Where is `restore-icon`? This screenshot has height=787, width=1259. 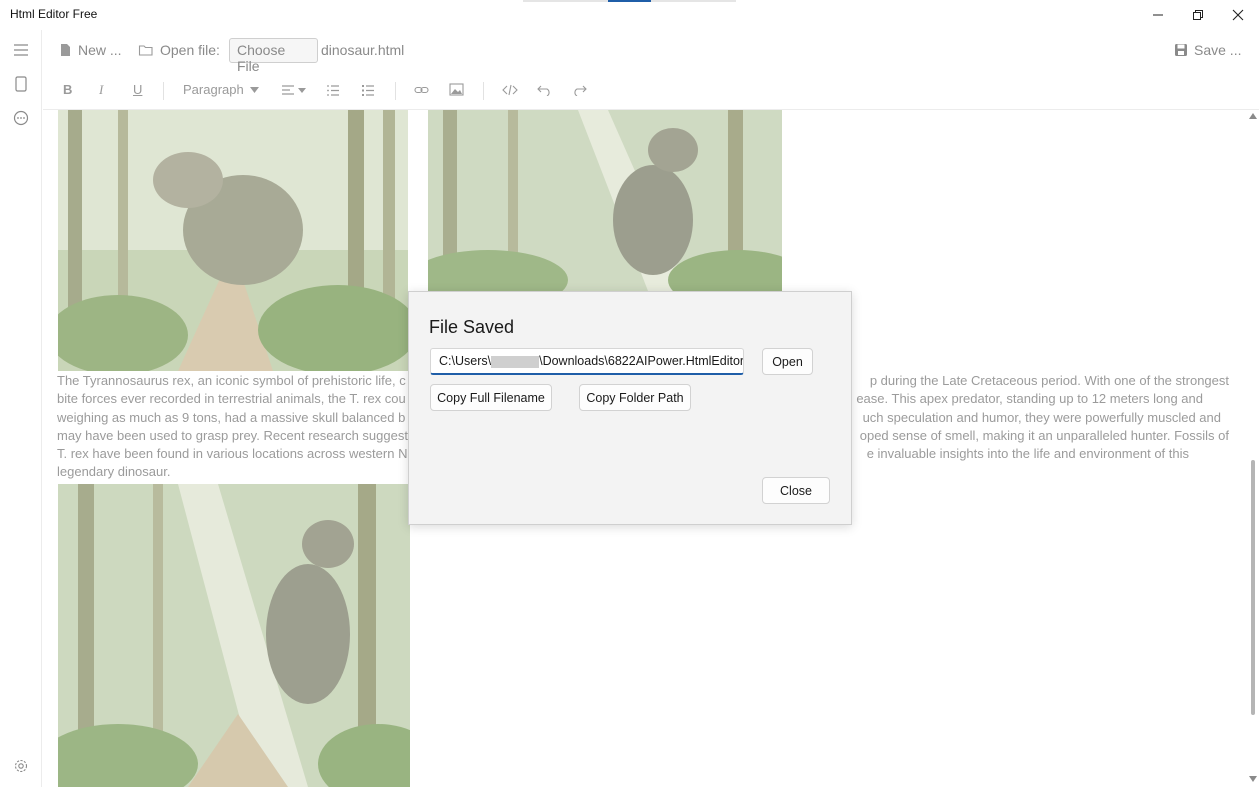
restore-icon is located at coordinates (1198, 15).